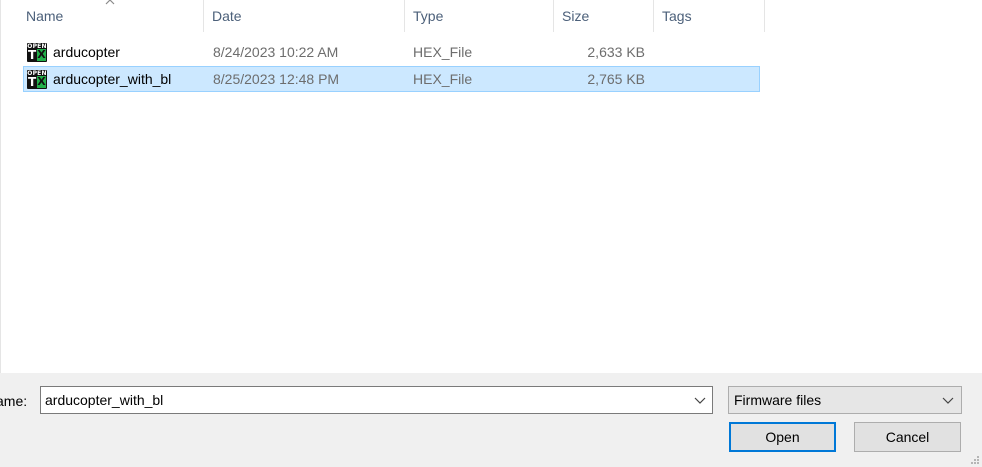 The image size is (982, 467). What do you see at coordinates (616, 52) in the screenshot?
I see `file-size: 2,633 KB` at bounding box center [616, 52].